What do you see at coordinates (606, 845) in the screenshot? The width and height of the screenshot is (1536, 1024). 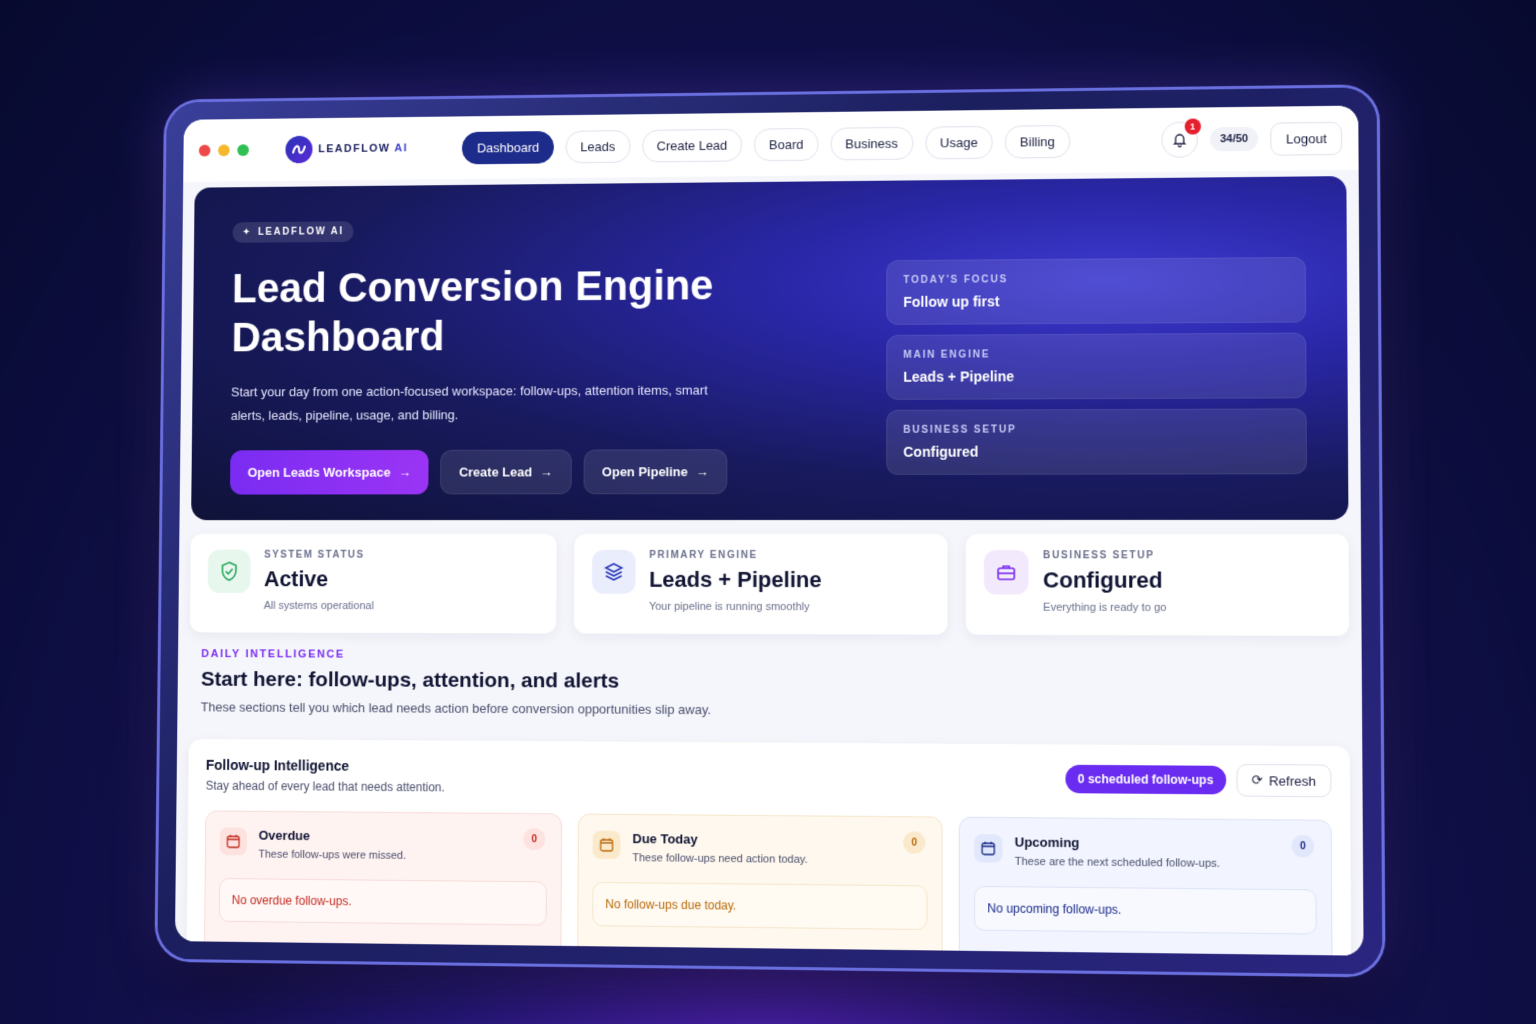 I see `calendar-clock-icon` at bounding box center [606, 845].